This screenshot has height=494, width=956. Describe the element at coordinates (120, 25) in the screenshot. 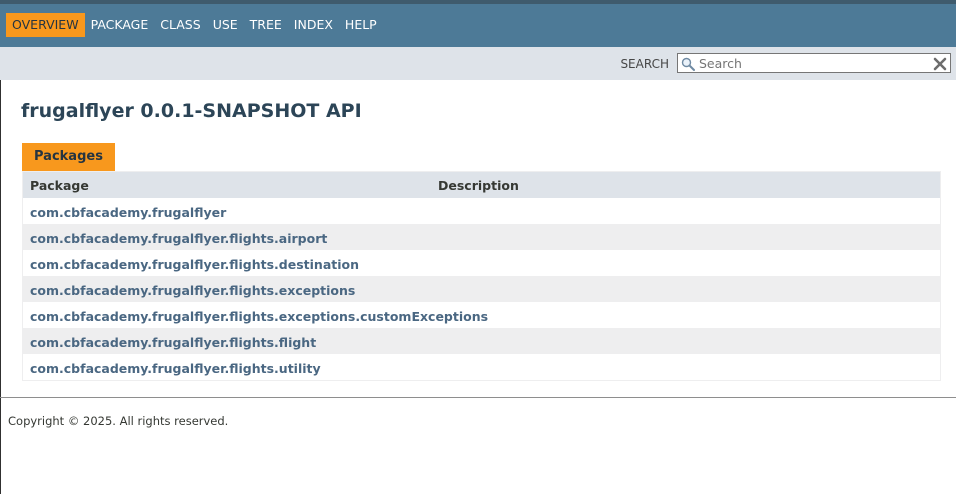

I see `nav-package: PACKAGE` at that location.